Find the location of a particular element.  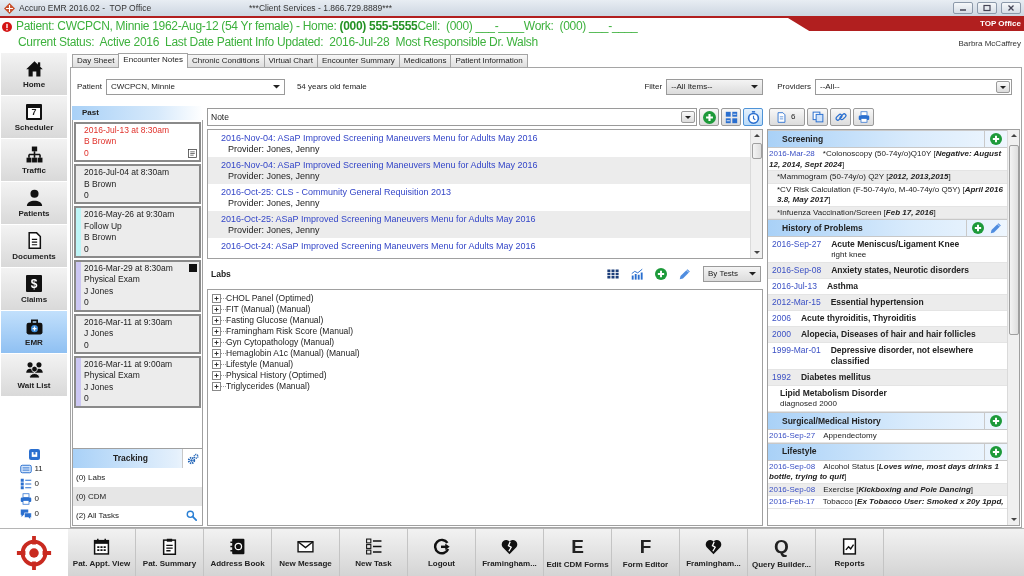

lab-test-label: CHOL Panel (Optimed) is located at coordinates (270, 298).